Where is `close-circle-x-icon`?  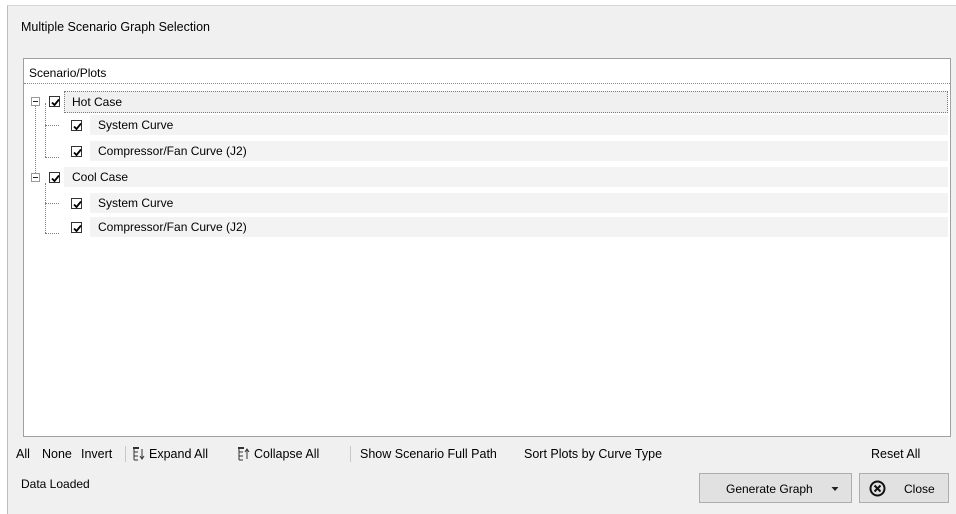 close-circle-x-icon is located at coordinates (877, 488).